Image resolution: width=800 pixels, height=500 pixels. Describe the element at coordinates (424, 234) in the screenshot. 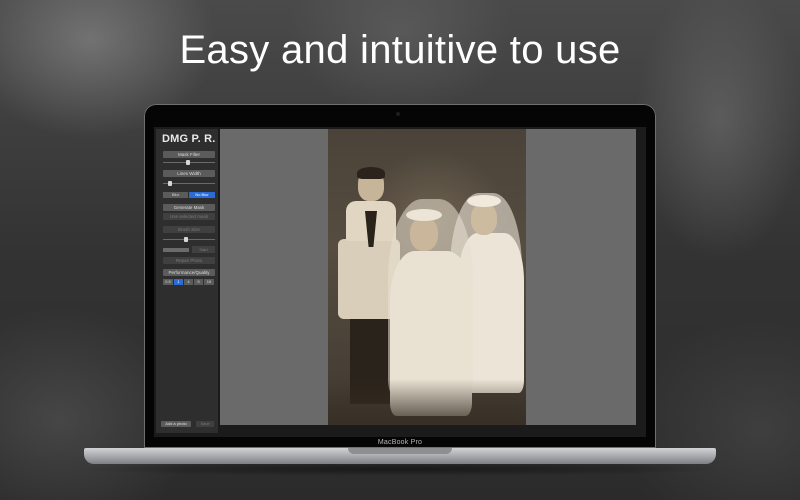

I see `girl-center-head` at that location.